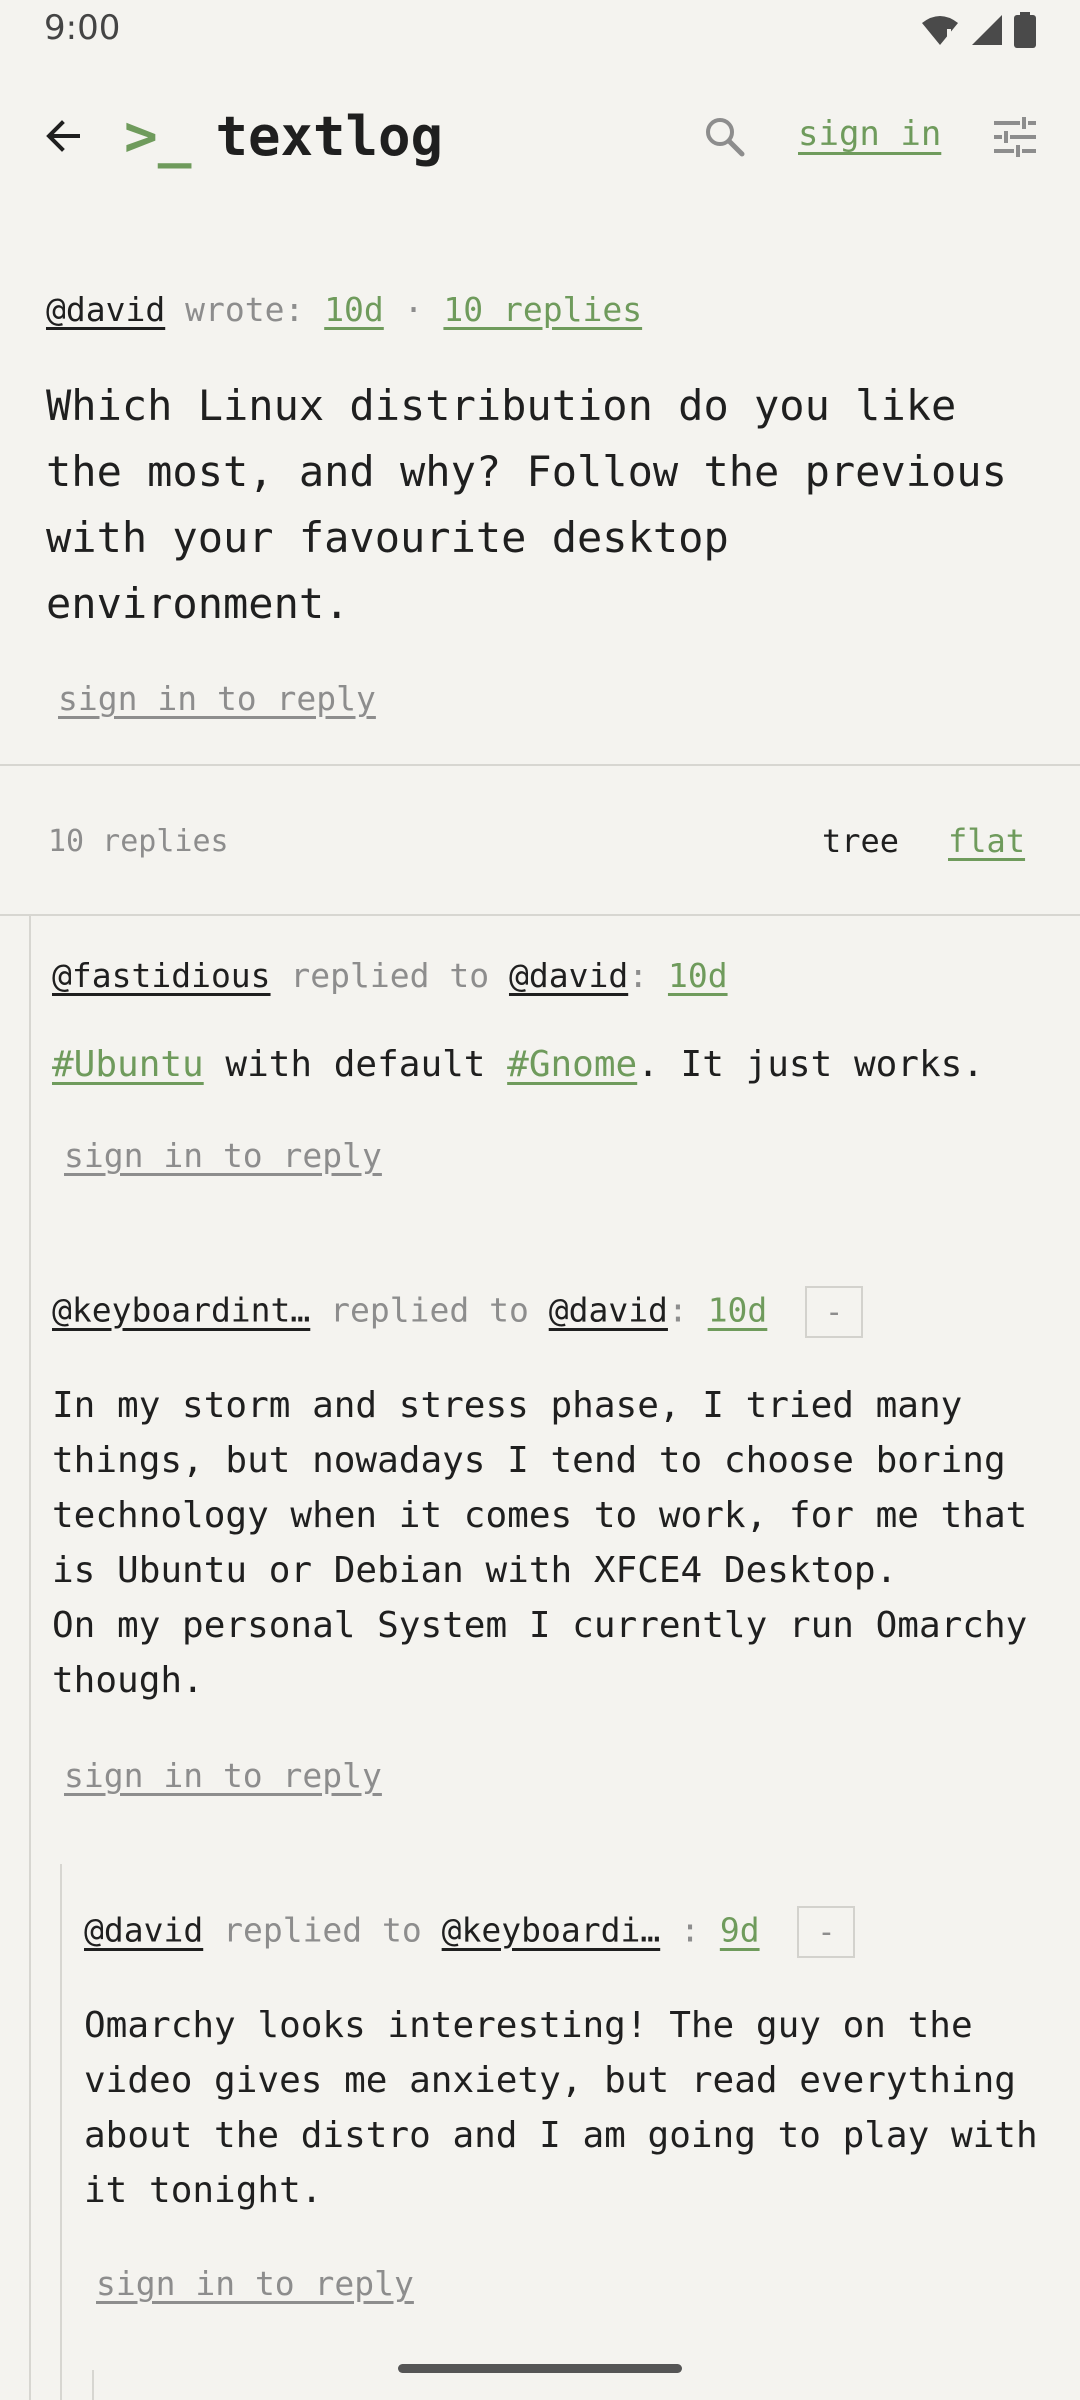  Describe the element at coordinates (30, 1658) in the screenshot. I see `thread-line` at that location.